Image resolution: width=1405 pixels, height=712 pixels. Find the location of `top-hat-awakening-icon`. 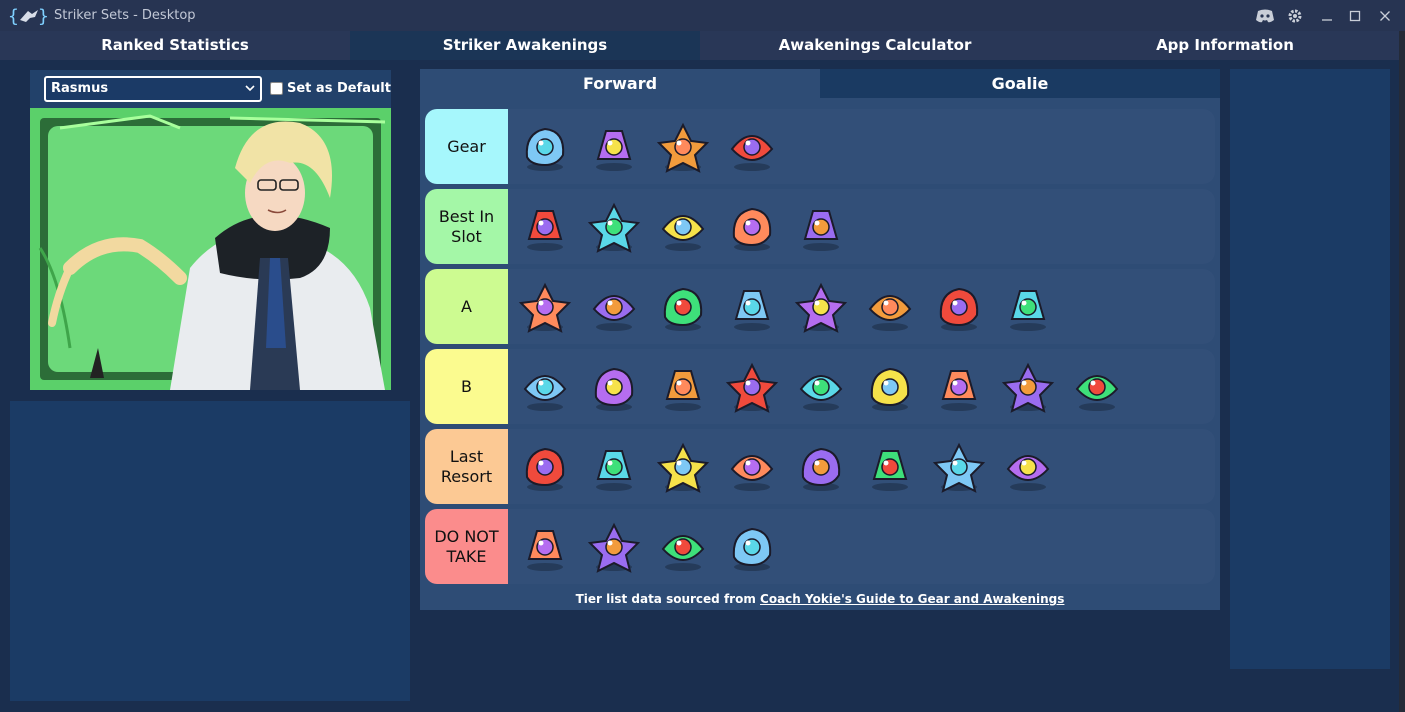

top-hat-awakening-icon is located at coordinates (614, 387).